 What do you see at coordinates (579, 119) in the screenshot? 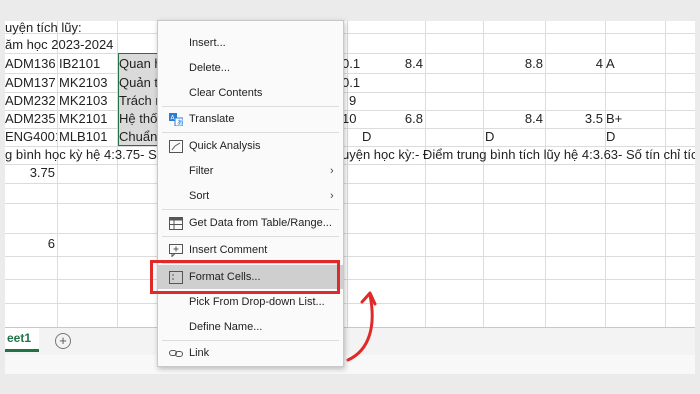
I see `cell: 3.5` at bounding box center [579, 119].